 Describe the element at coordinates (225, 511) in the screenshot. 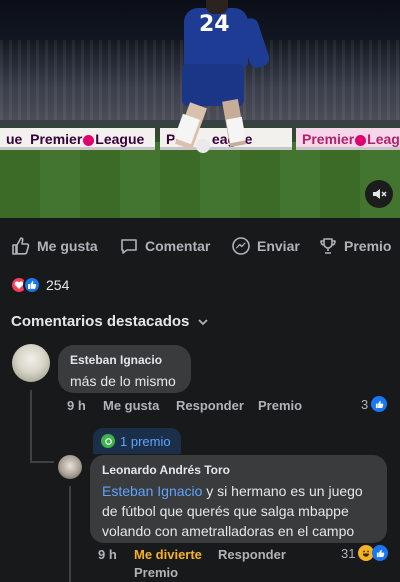

I see `comment-text-line: de fútbol que querés que salga mbappe` at that location.